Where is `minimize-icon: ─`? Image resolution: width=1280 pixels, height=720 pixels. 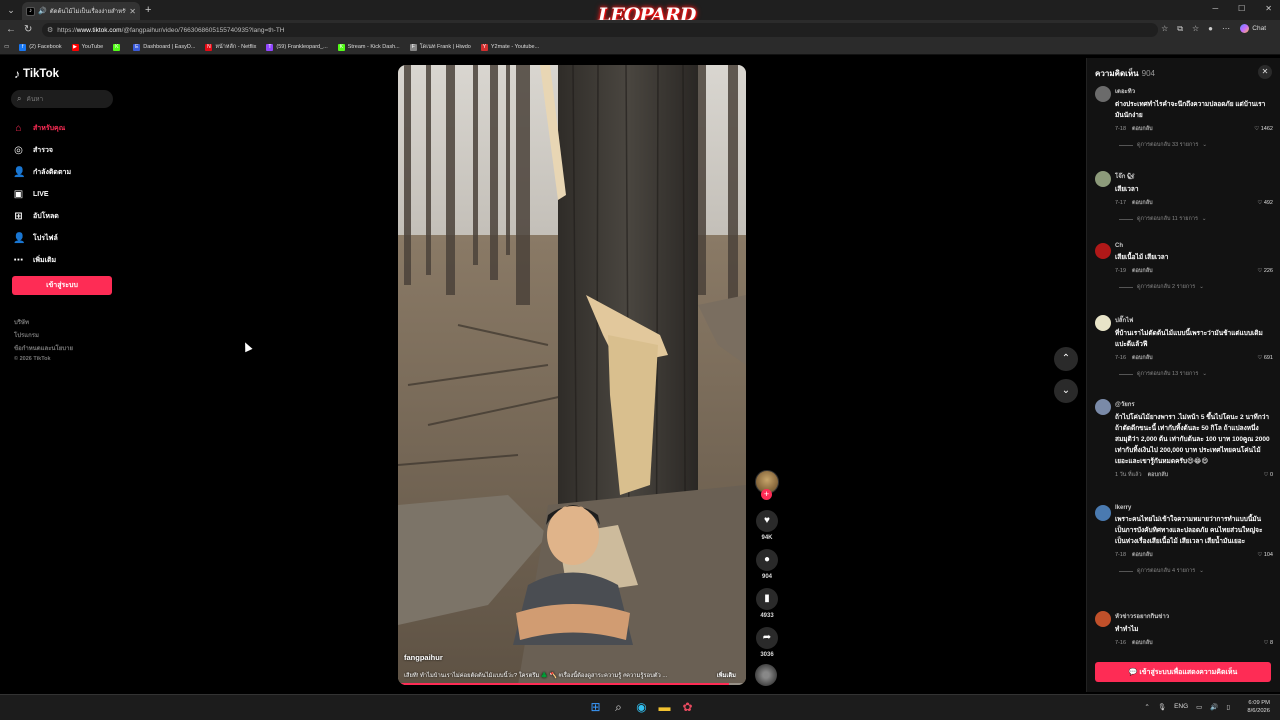 minimize-icon: ─ is located at coordinates (1215, 8).